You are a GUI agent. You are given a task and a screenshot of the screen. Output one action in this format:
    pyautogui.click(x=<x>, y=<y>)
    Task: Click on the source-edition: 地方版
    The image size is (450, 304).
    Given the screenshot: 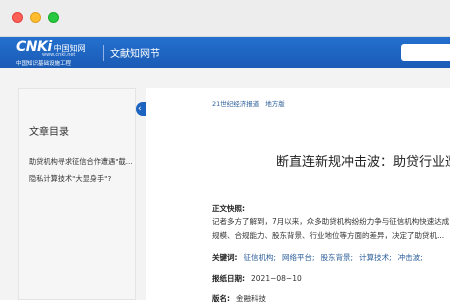 What is the action you would take?
    pyautogui.click(x=275, y=104)
    